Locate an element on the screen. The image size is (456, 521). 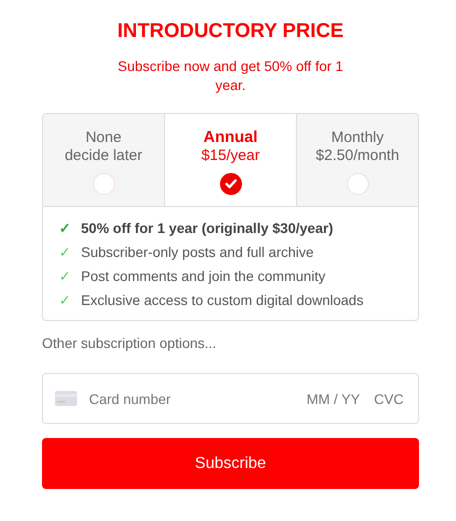
plan-option: None decide later is located at coordinates (104, 160).